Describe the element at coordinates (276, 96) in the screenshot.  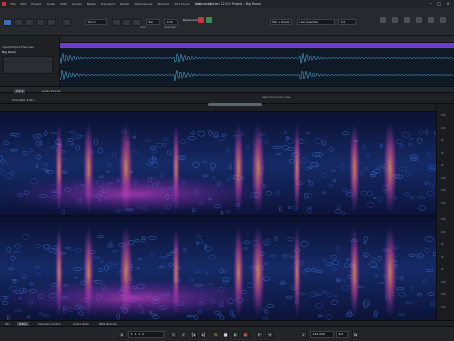
I see `spectral-title: Spectral Layers One` at that location.